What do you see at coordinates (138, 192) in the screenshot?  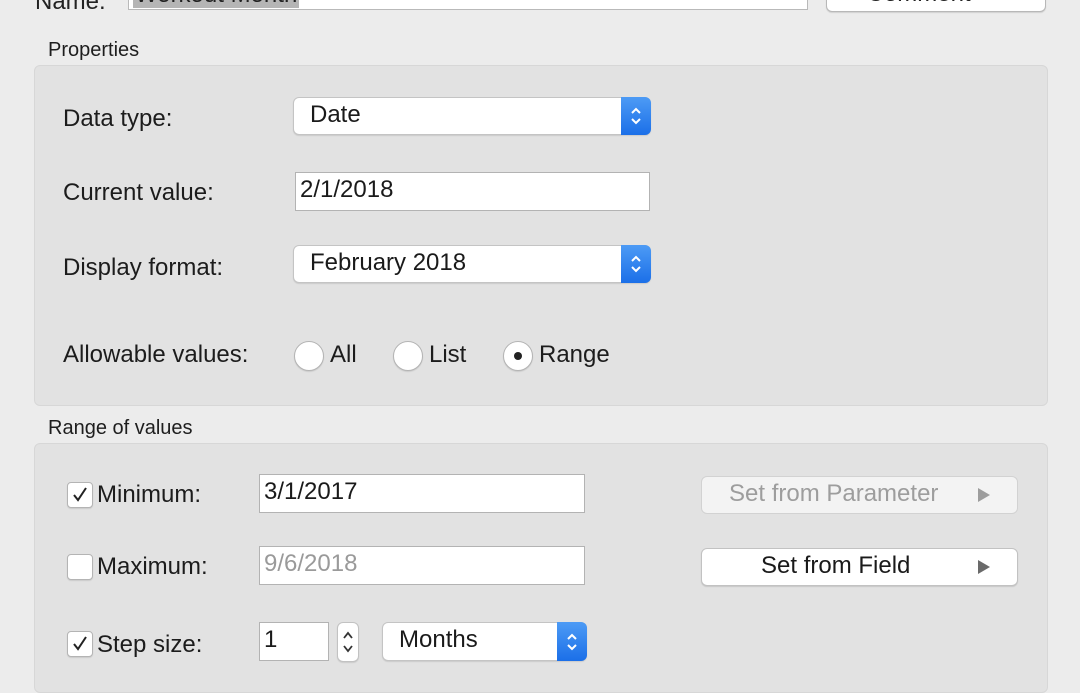 I see `current-value-label: Current value:` at bounding box center [138, 192].